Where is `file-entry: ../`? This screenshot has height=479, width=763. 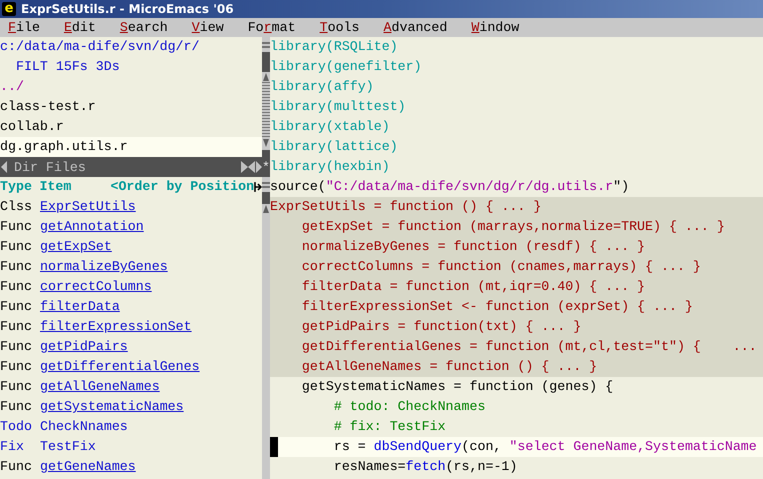
file-entry: ../ is located at coordinates (131, 87).